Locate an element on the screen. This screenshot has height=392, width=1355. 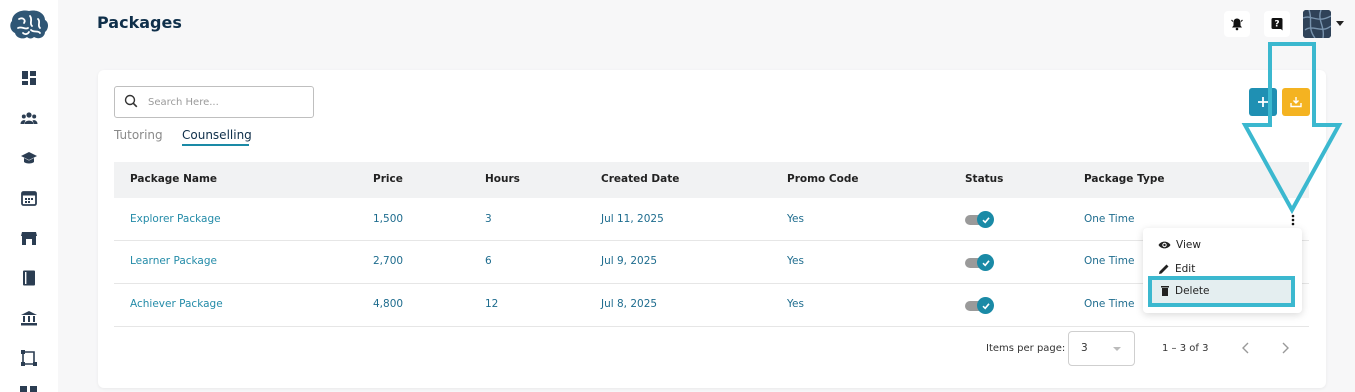
bell-icon is located at coordinates (1237, 24).